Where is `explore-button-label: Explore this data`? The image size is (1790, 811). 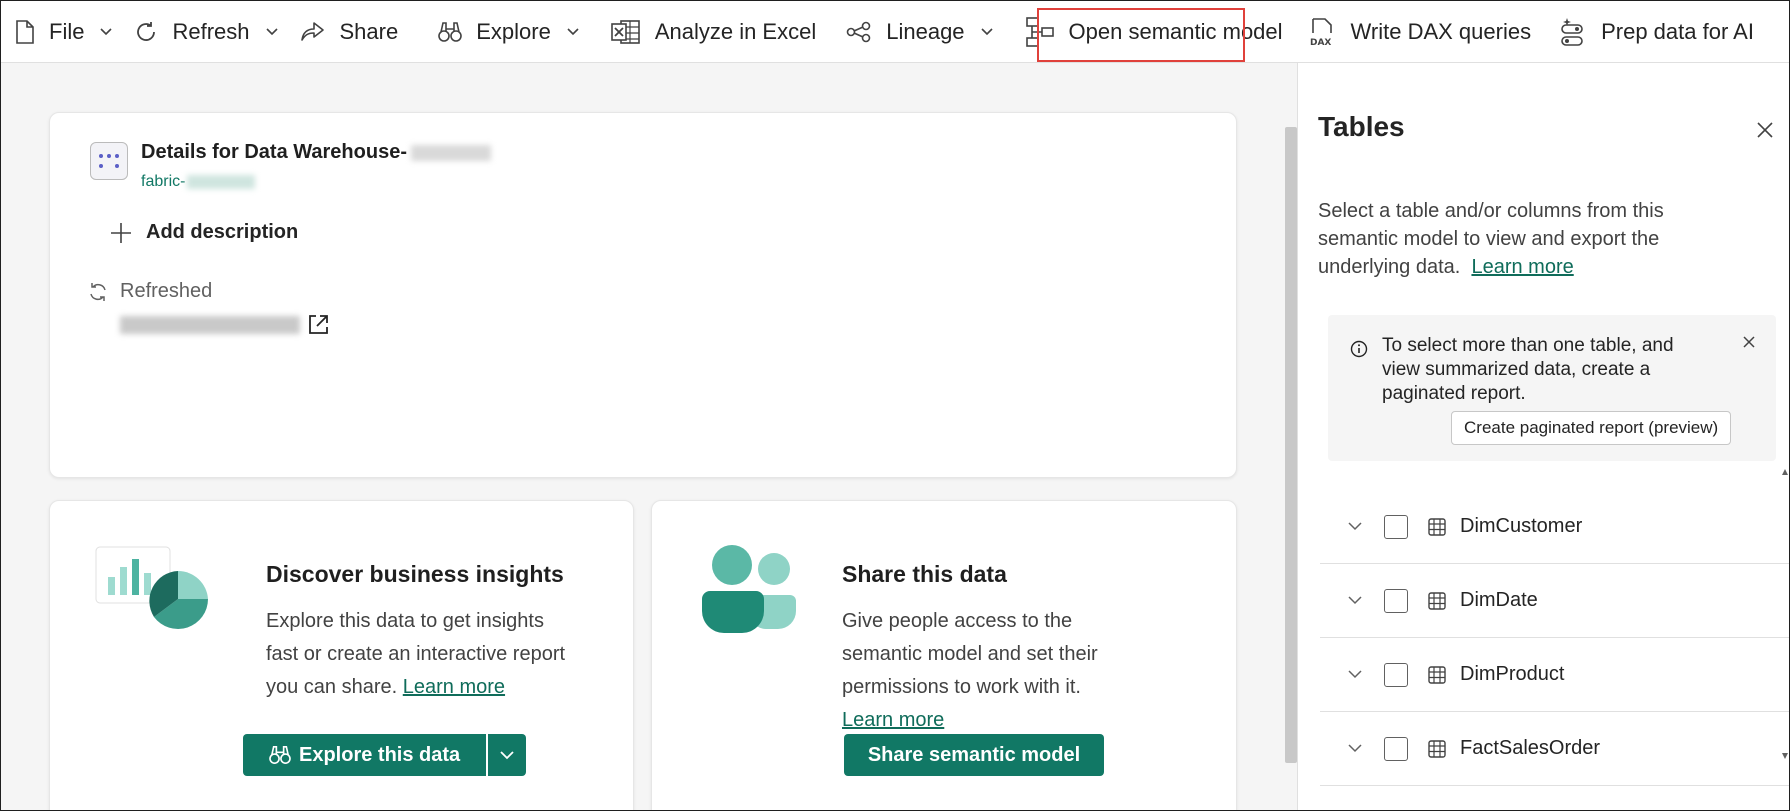
explore-button-label: Explore this data is located at coordinates (380, 754).